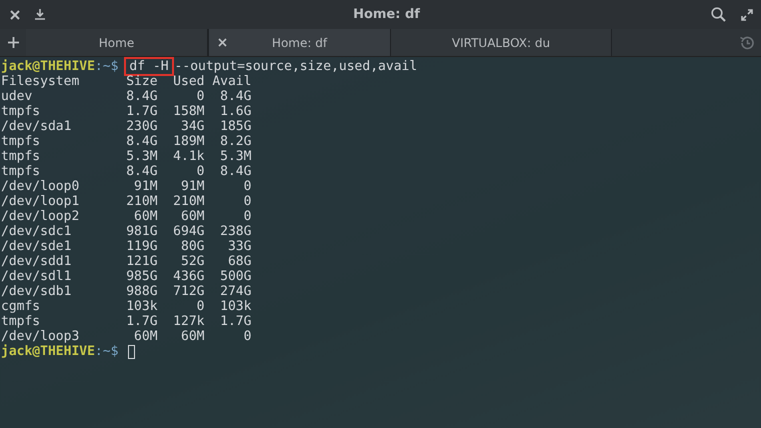 This screenshot has height=428, width=761. What do you see at coordinates (501, 43) in the screenshot?
I see `tab-label: VIRTUALBOX: du` at bounding box center [501, 43].